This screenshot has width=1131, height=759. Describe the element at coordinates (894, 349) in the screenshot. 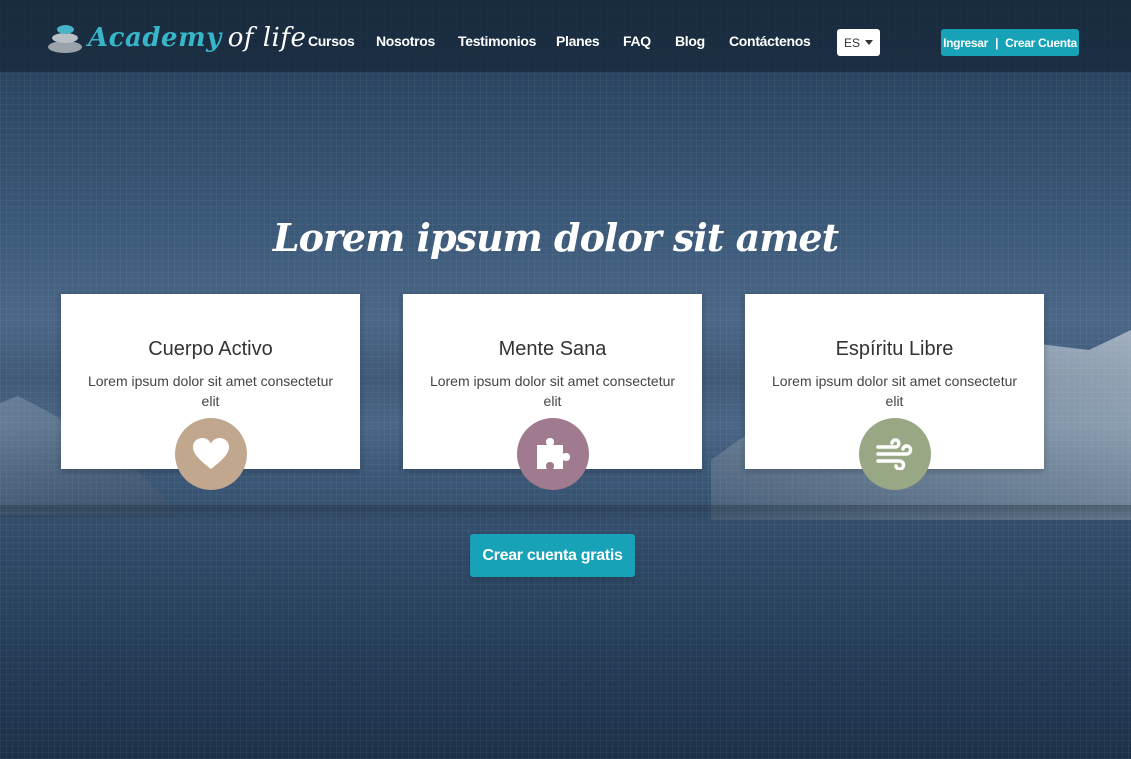

I see `card-title: Espíritu Libre` at that location.